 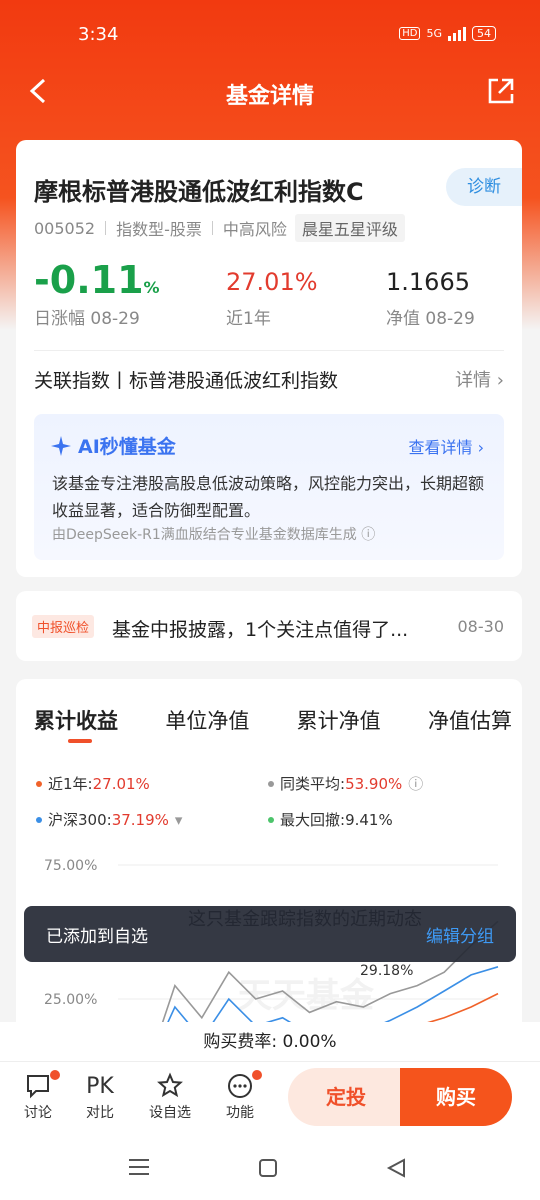 What do you see at coordinates (456, 1097) in the screenshot?
I see `buy-button: 购买` at bounding box center [456, 1097].